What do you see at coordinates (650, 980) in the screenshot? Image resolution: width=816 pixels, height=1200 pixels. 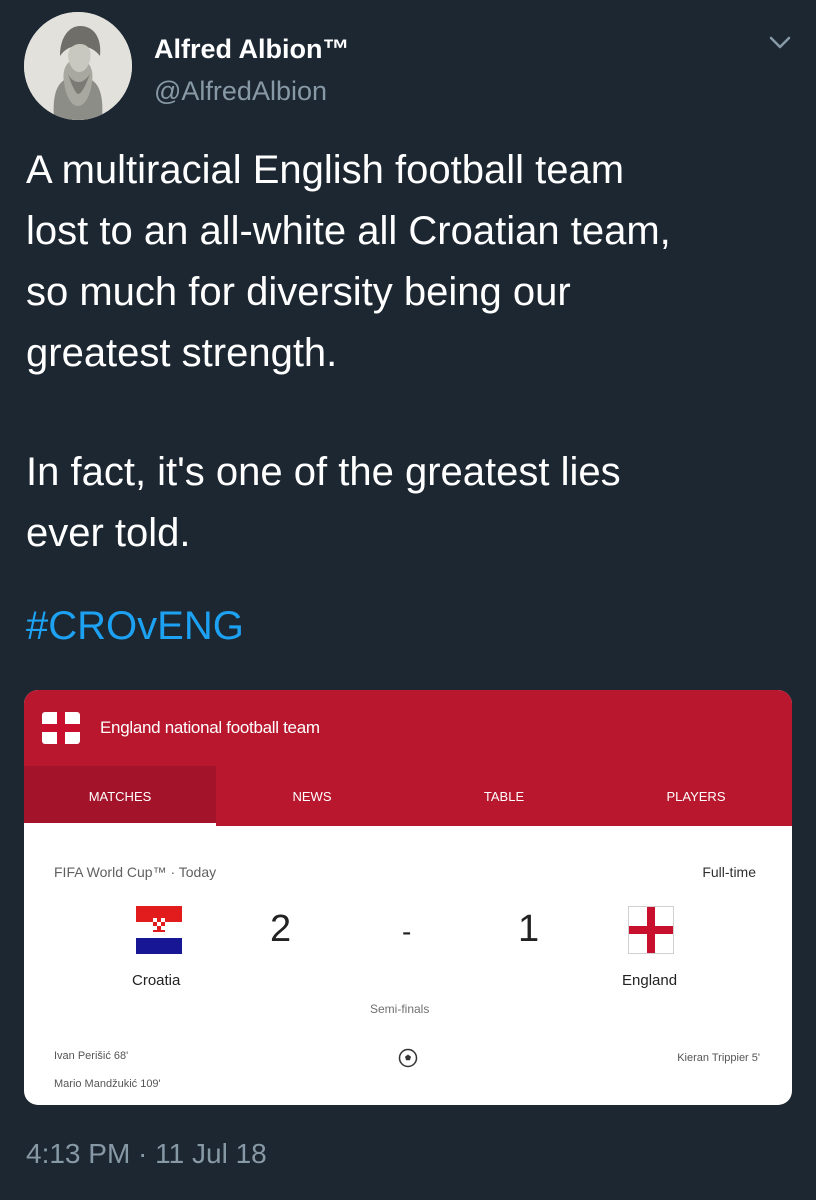 I see `away-team-name: England` at bounding box center [650, 980].